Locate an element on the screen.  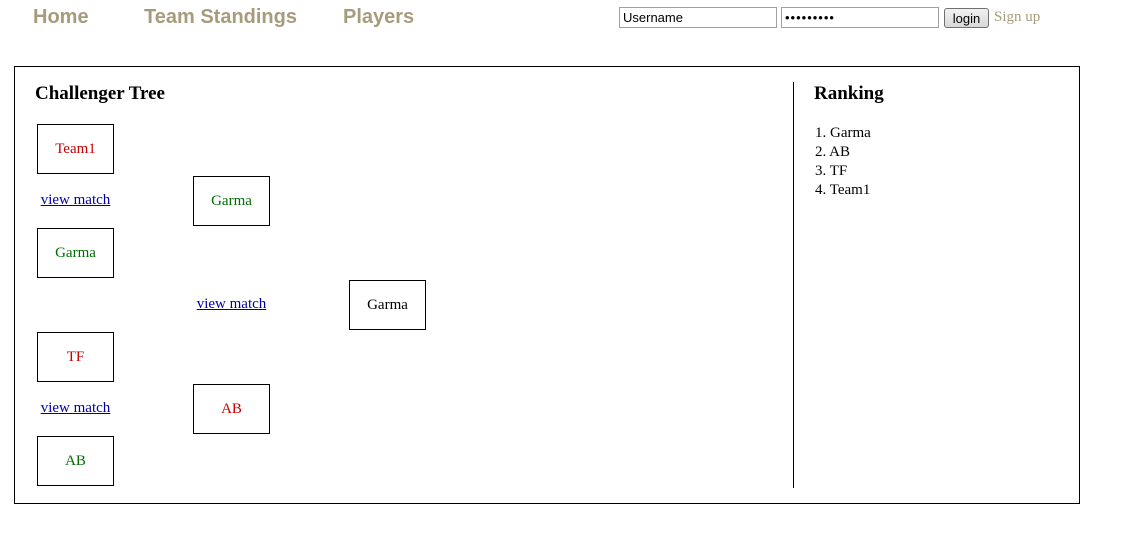
nav-team-standings-link: Team Standings is located at coordinates (220, 17).